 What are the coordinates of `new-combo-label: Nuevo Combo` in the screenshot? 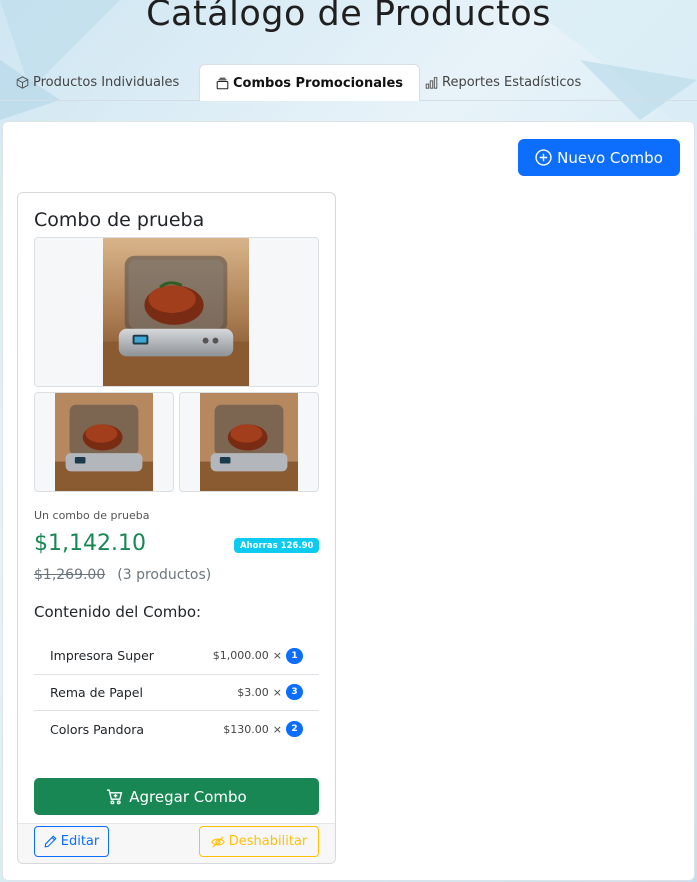 It's located at (610, 157).